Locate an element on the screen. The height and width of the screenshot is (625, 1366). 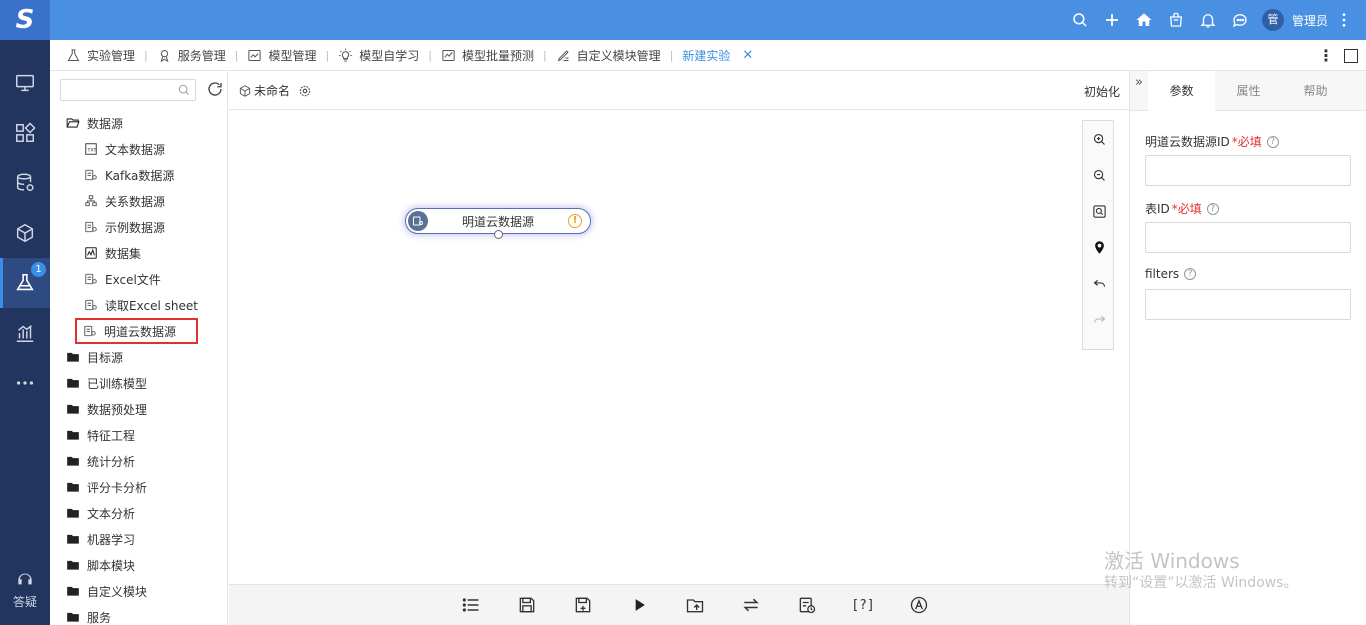
tree-folder: 文本分析 is located at coordinates (138, 513).